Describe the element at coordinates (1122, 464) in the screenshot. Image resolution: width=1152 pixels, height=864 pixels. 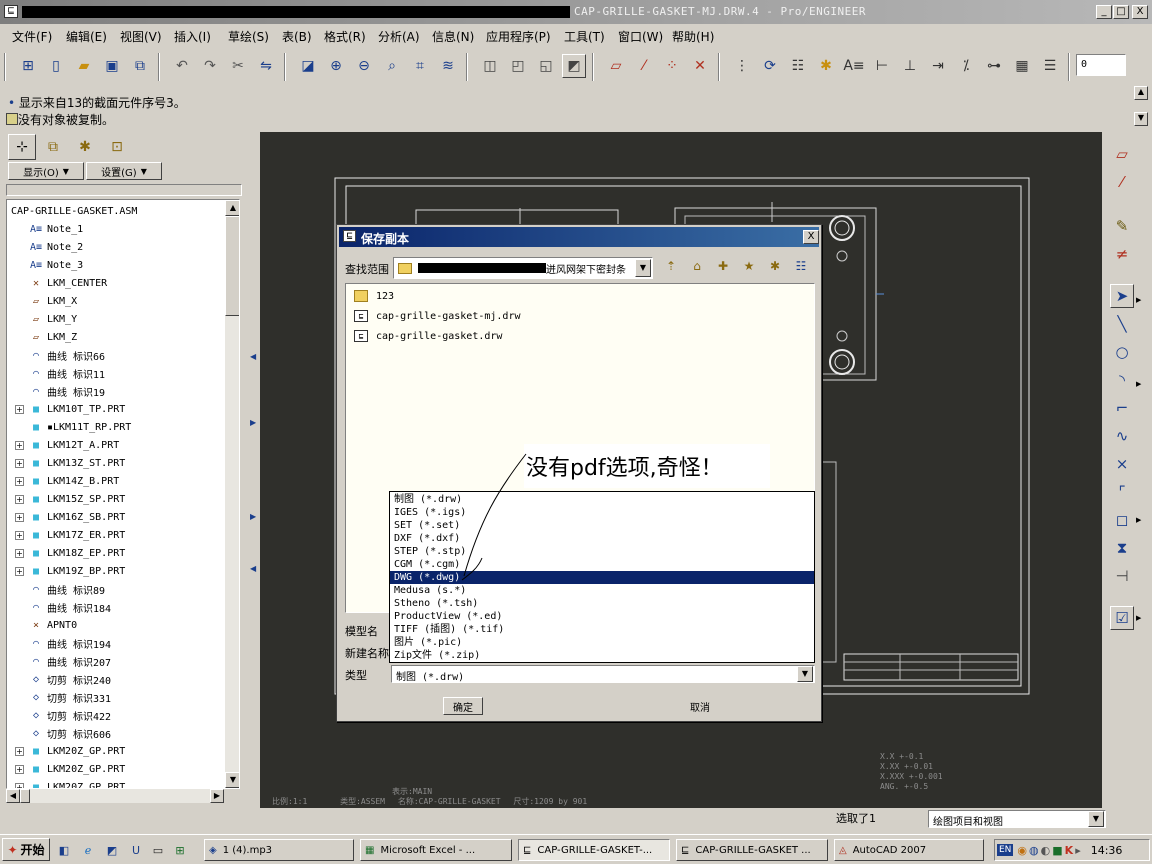
I see `point-tool-icon: ×` at that location.